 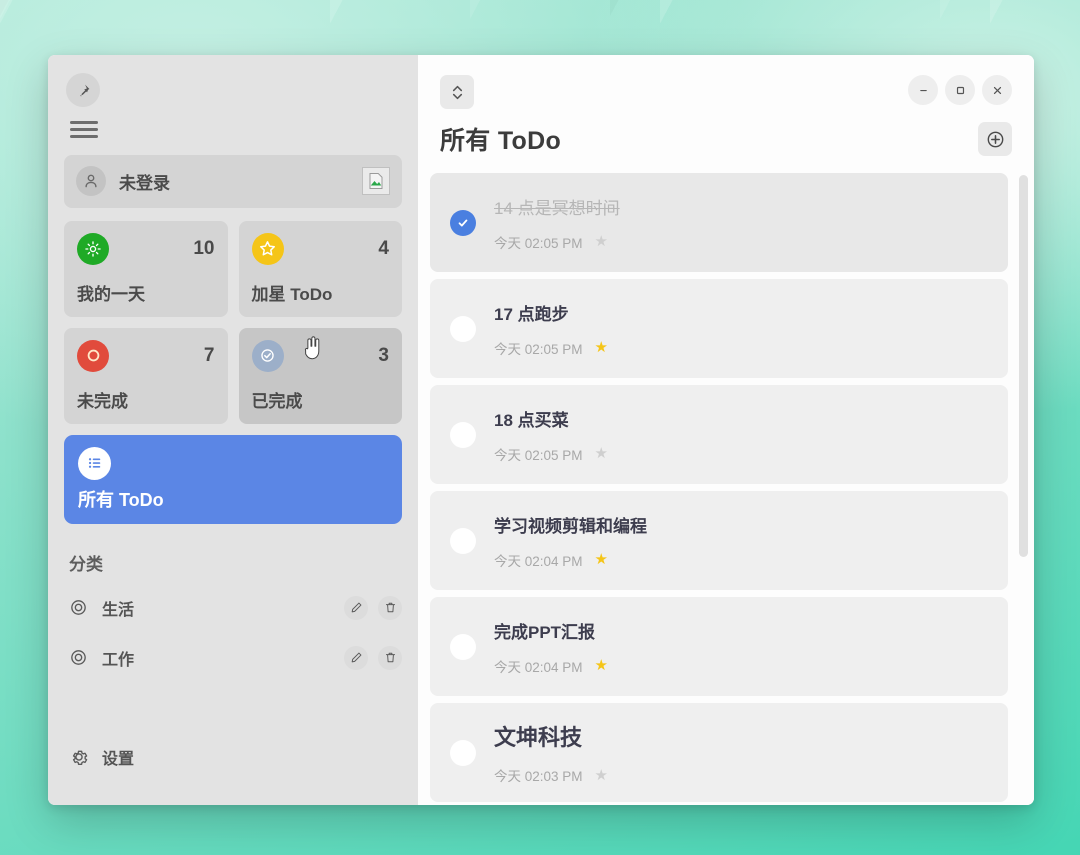 What do you see at coordinates (551, 435) in the screenshot?
I see `todo-body: 18 点买菜 今天 02:05 PM ★` at bounding box center [551, 435].